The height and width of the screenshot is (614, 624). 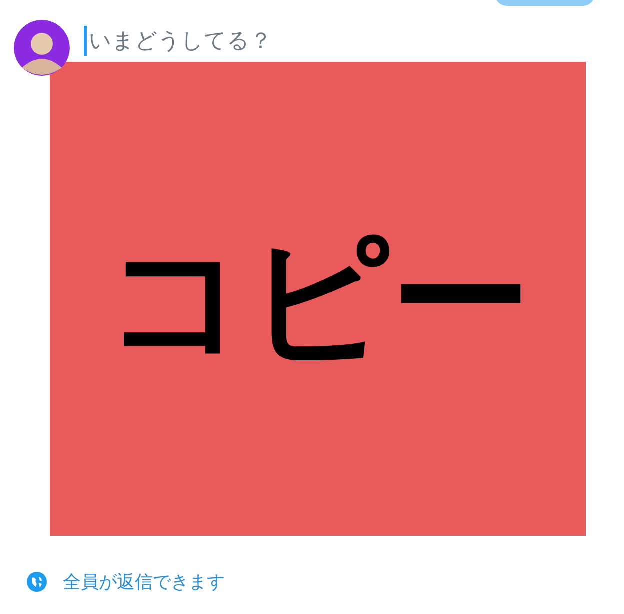 I want to click on avatar, so click(x=42, y=48).